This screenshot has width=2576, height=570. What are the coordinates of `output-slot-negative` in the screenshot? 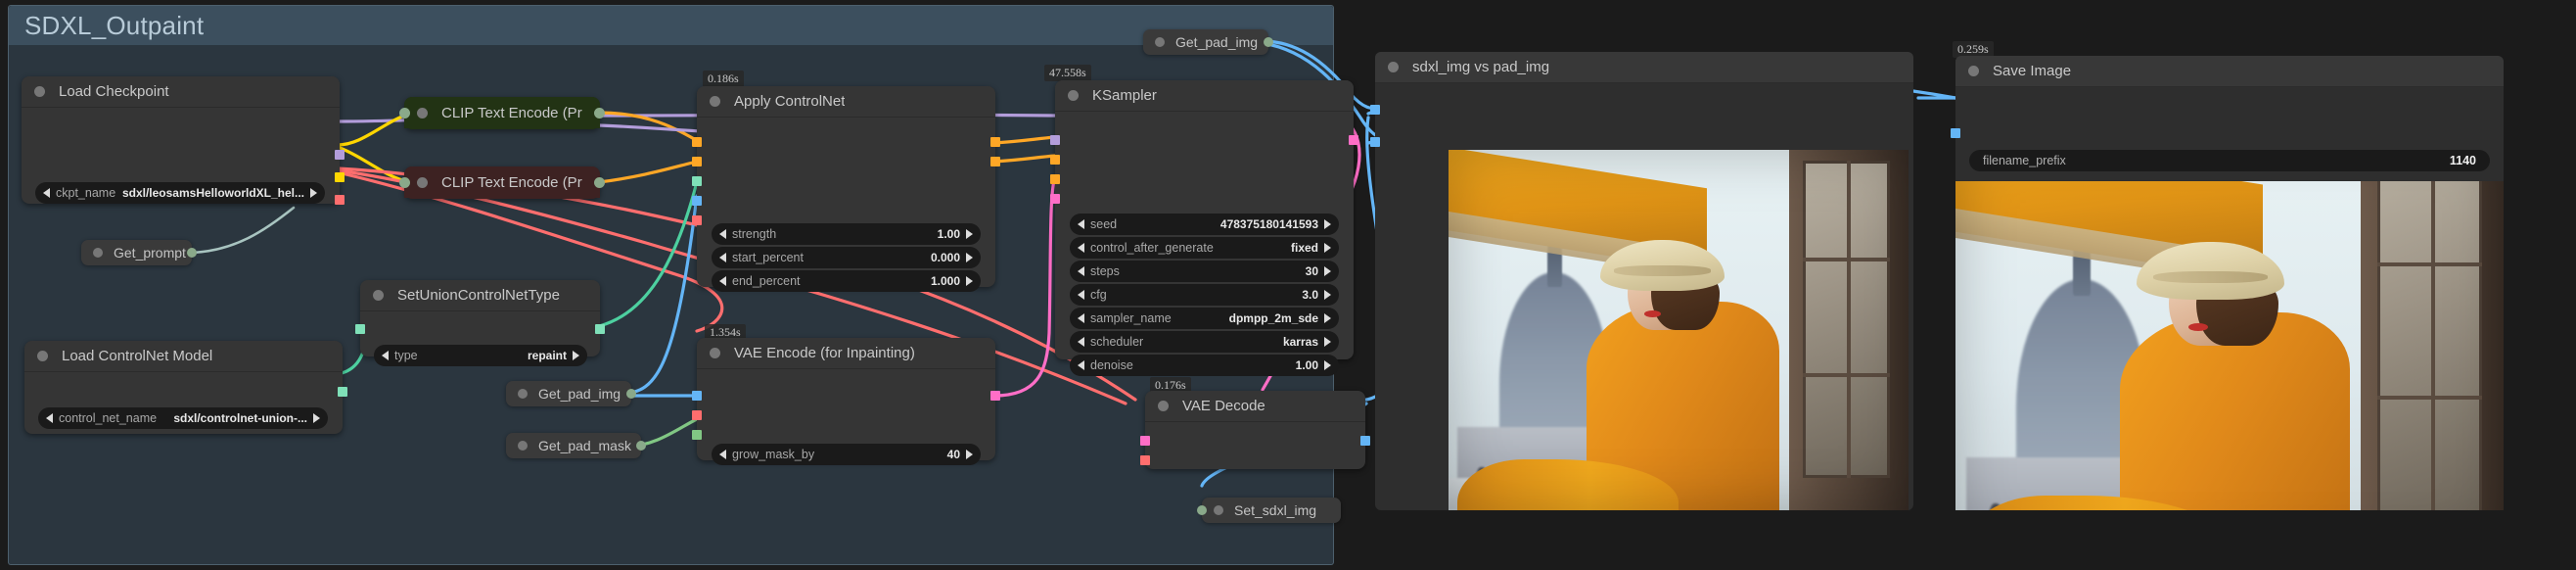 It's located at (995, 161).